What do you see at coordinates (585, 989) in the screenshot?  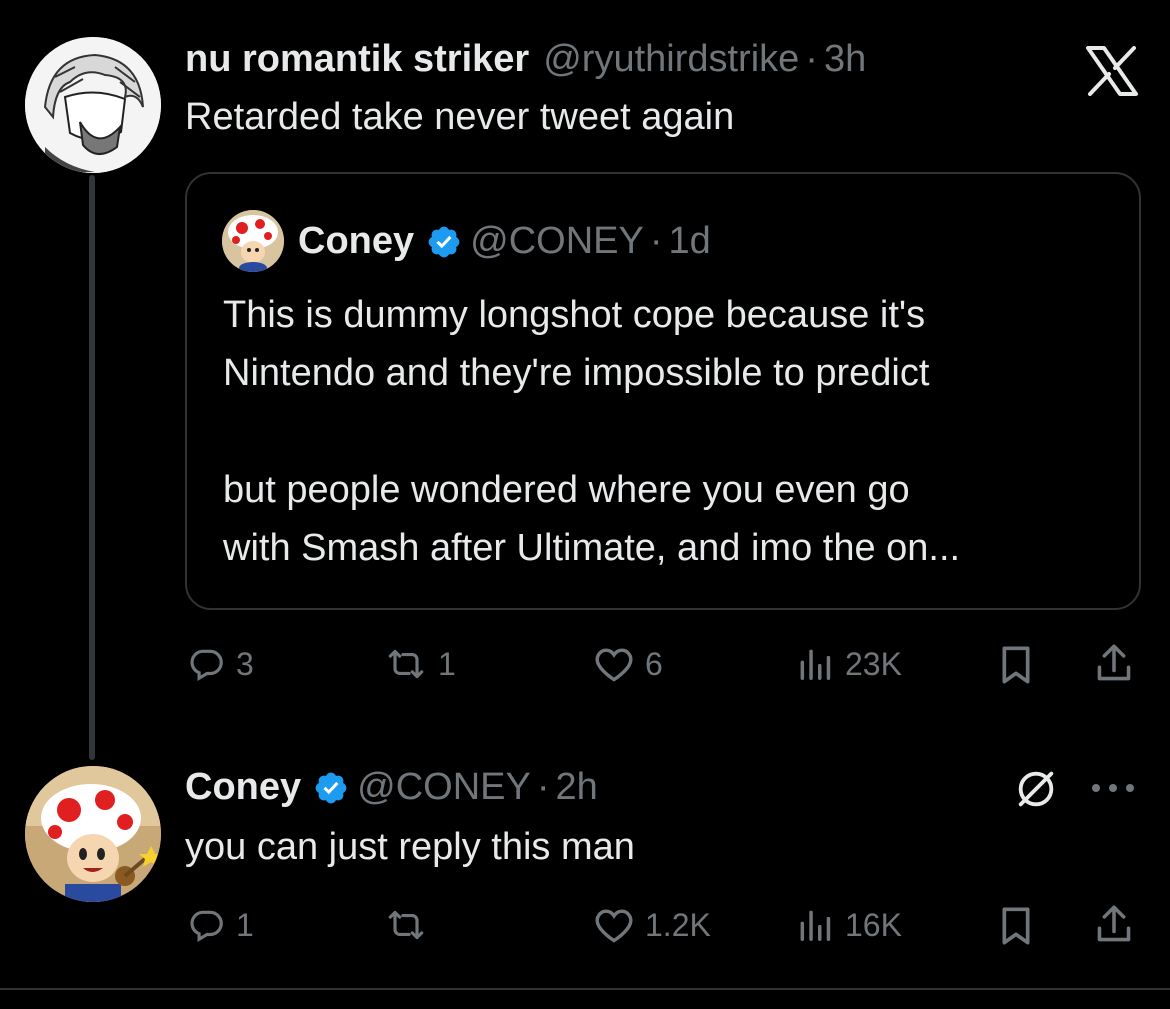 I see `divider` at bounding box center [585, 989].